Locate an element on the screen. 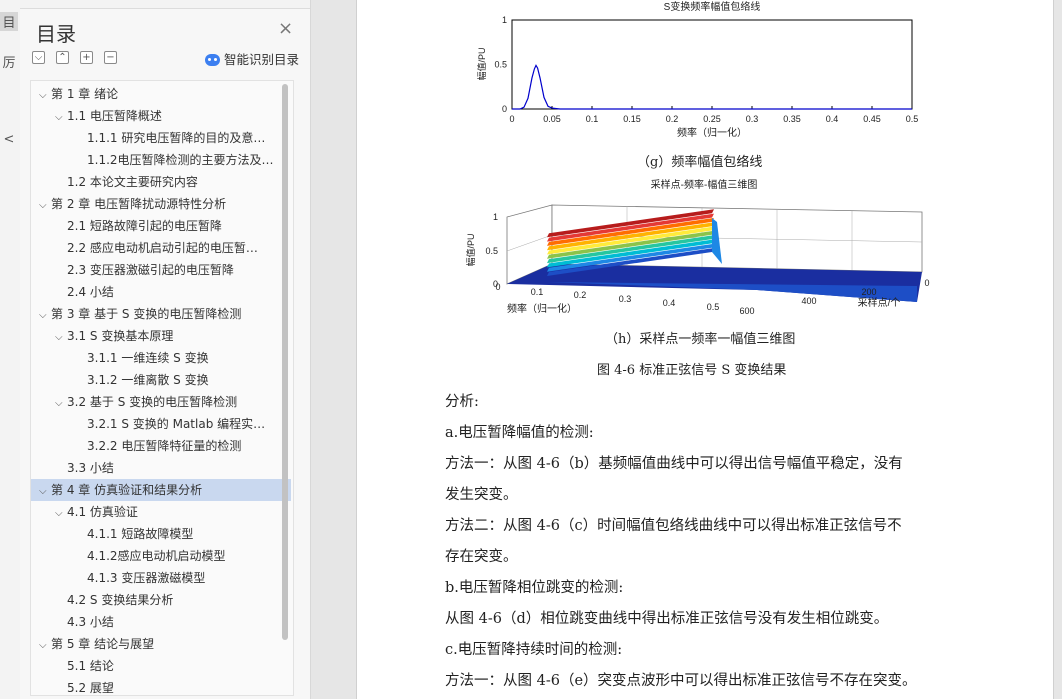 The height and width of the screenshot is (699, 1062). chart-g-title: S变换频率幅值包络线 is located at coordinates (712, 6).